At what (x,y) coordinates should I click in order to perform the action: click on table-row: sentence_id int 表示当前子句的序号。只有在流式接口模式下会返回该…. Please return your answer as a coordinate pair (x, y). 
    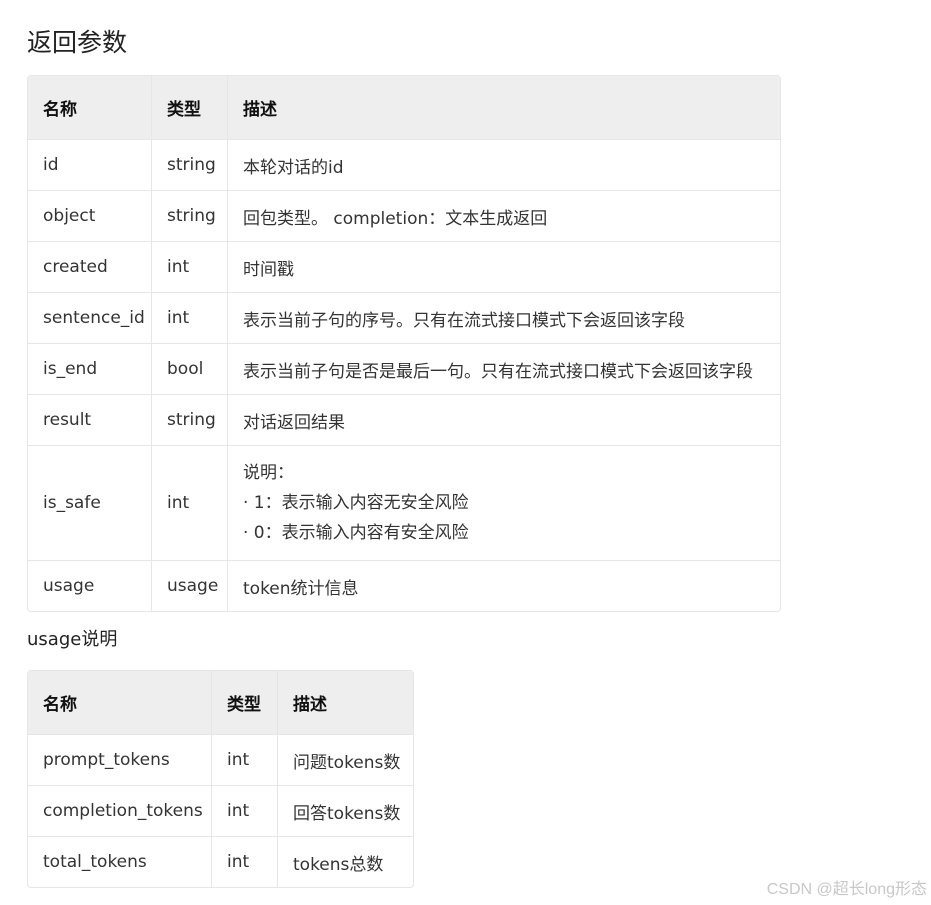
    Looking at the image, I should click on (404, 318).